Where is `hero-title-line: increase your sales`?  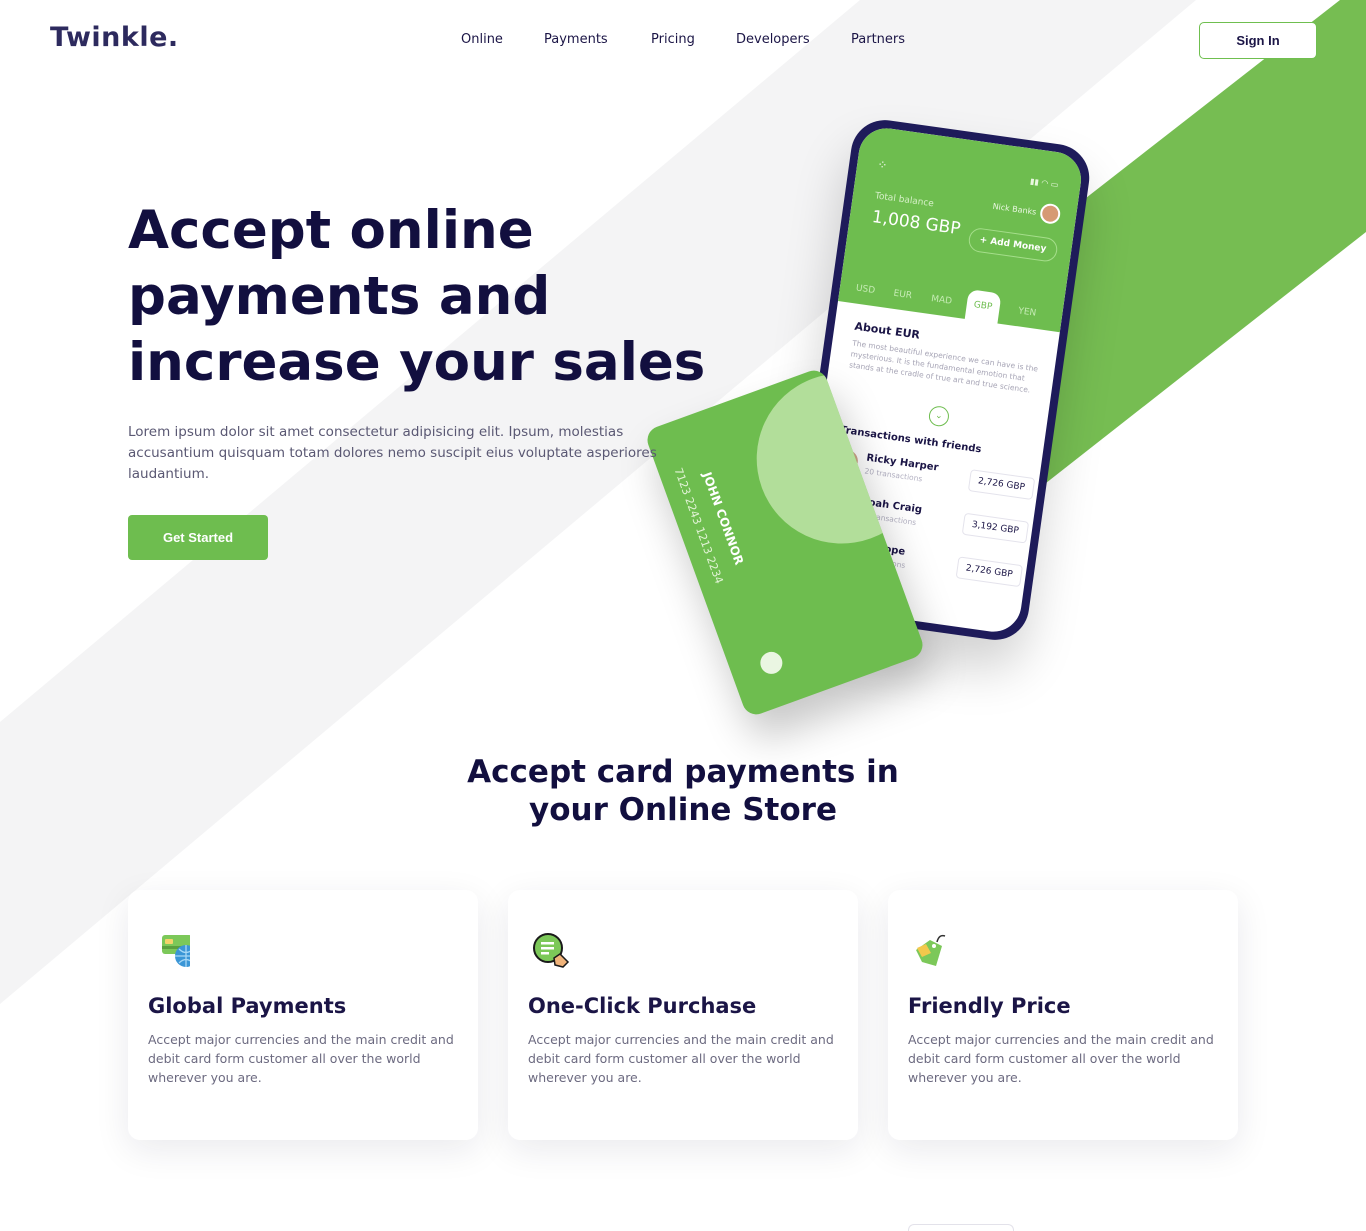 hero-title-line: increase your sales is located at coordinates (417, 362).